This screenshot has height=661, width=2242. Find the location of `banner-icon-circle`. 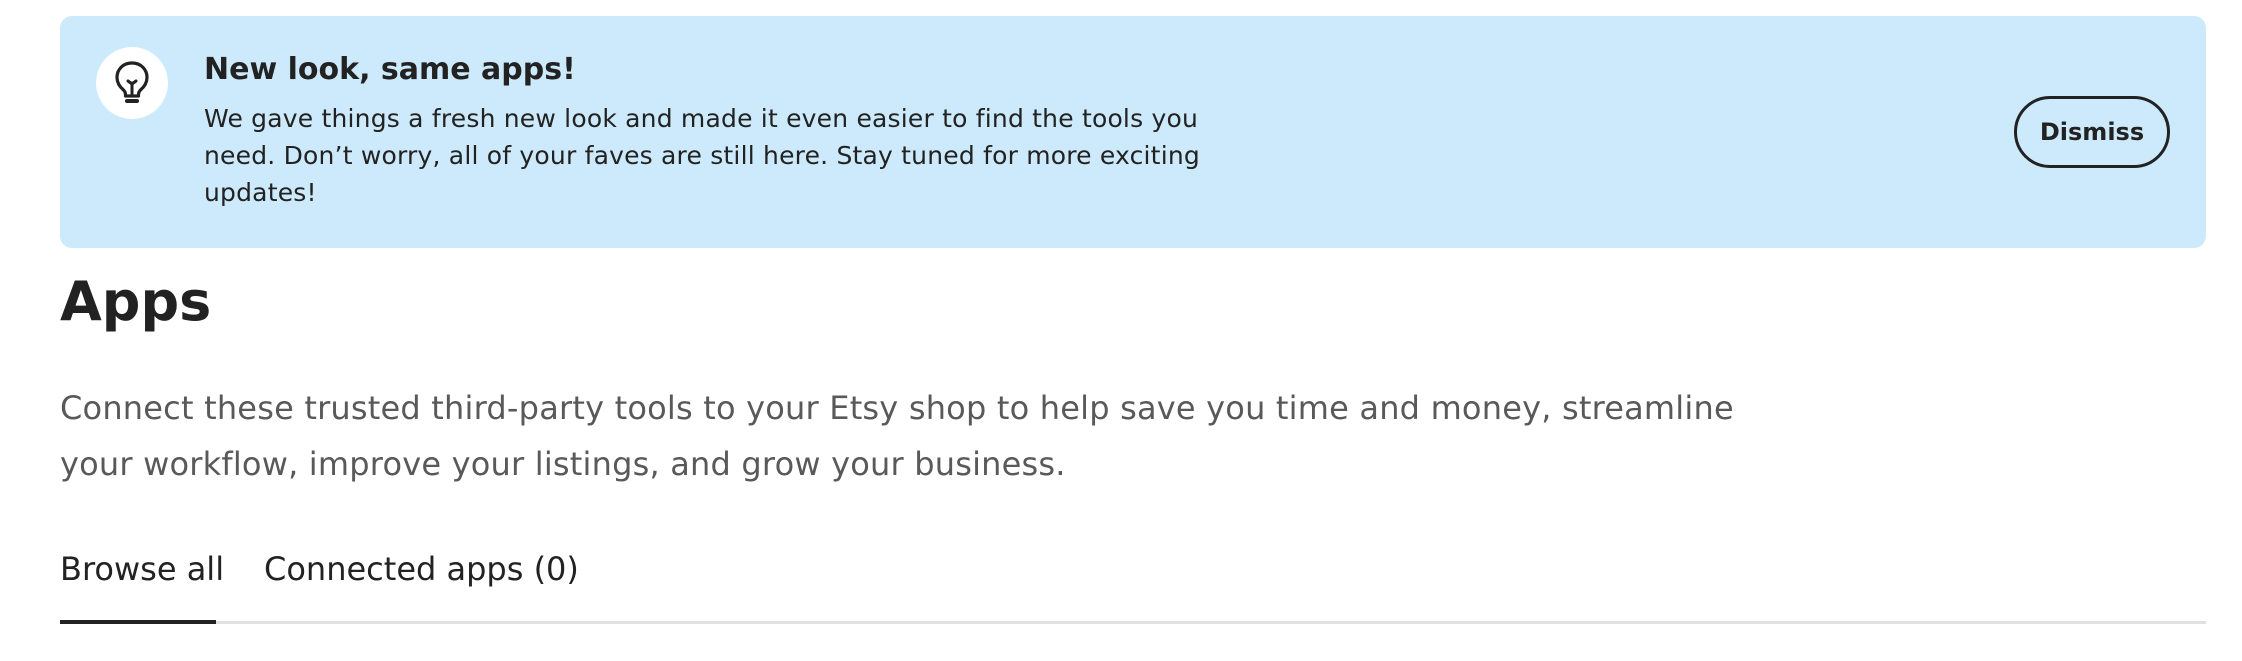

banner-icon-circle is located at coordinates (132, 83).